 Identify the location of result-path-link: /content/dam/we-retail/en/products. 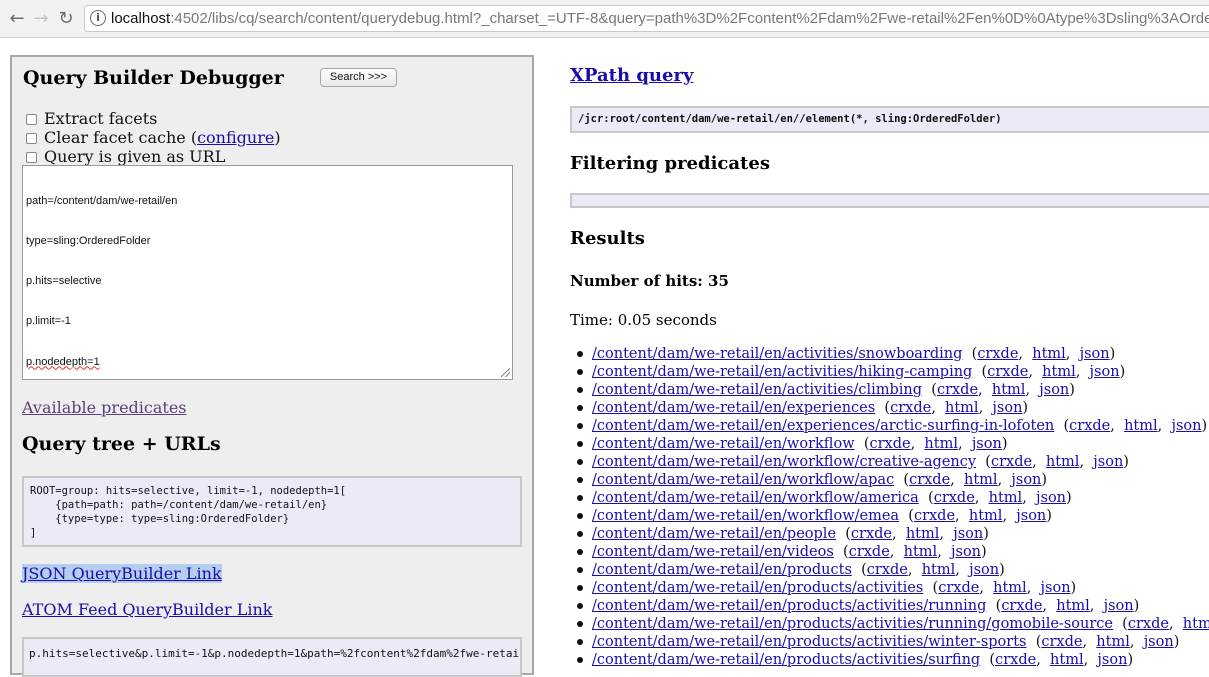
(722, 570).